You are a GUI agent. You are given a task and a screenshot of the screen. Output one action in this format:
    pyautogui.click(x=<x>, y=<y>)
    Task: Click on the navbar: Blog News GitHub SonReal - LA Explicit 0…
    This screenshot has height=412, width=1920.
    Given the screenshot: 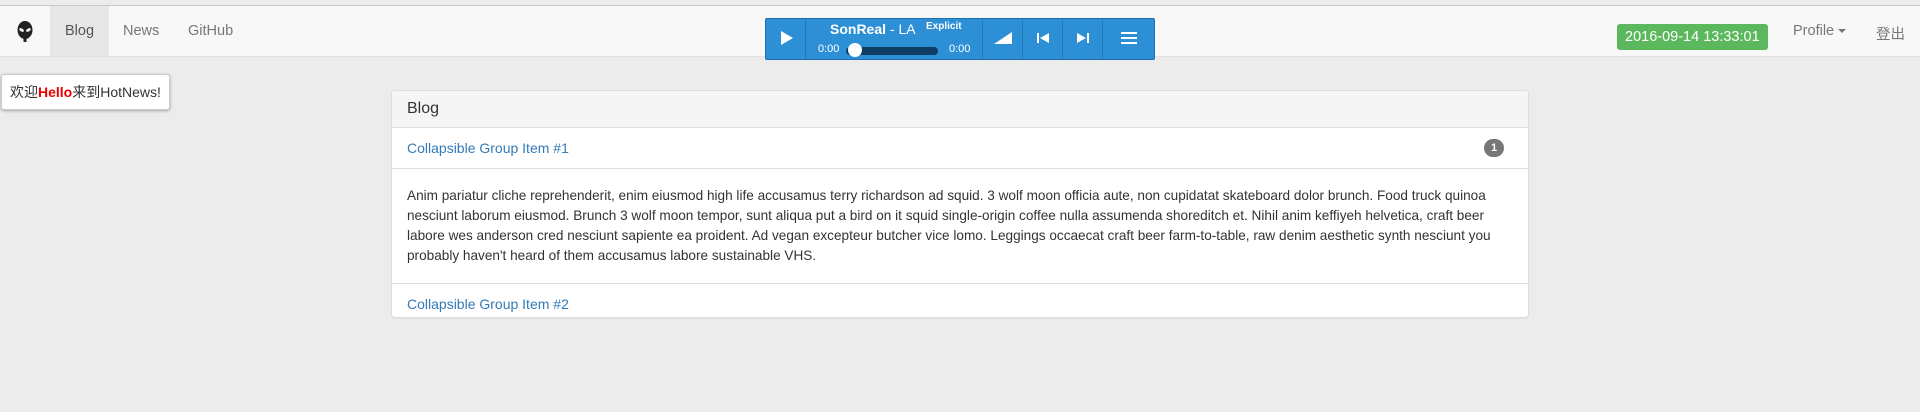 What is the action you would take?
    pyautogui.click(x=960, y=33)
    